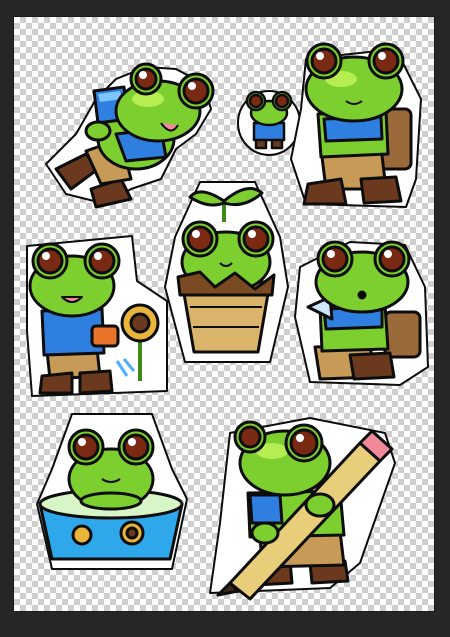 This screenshot has width=450, height=637. Describe the element at coordinates (304, 507) in the screenshot. I see `sticker-frog-holding-pencil` at that location.